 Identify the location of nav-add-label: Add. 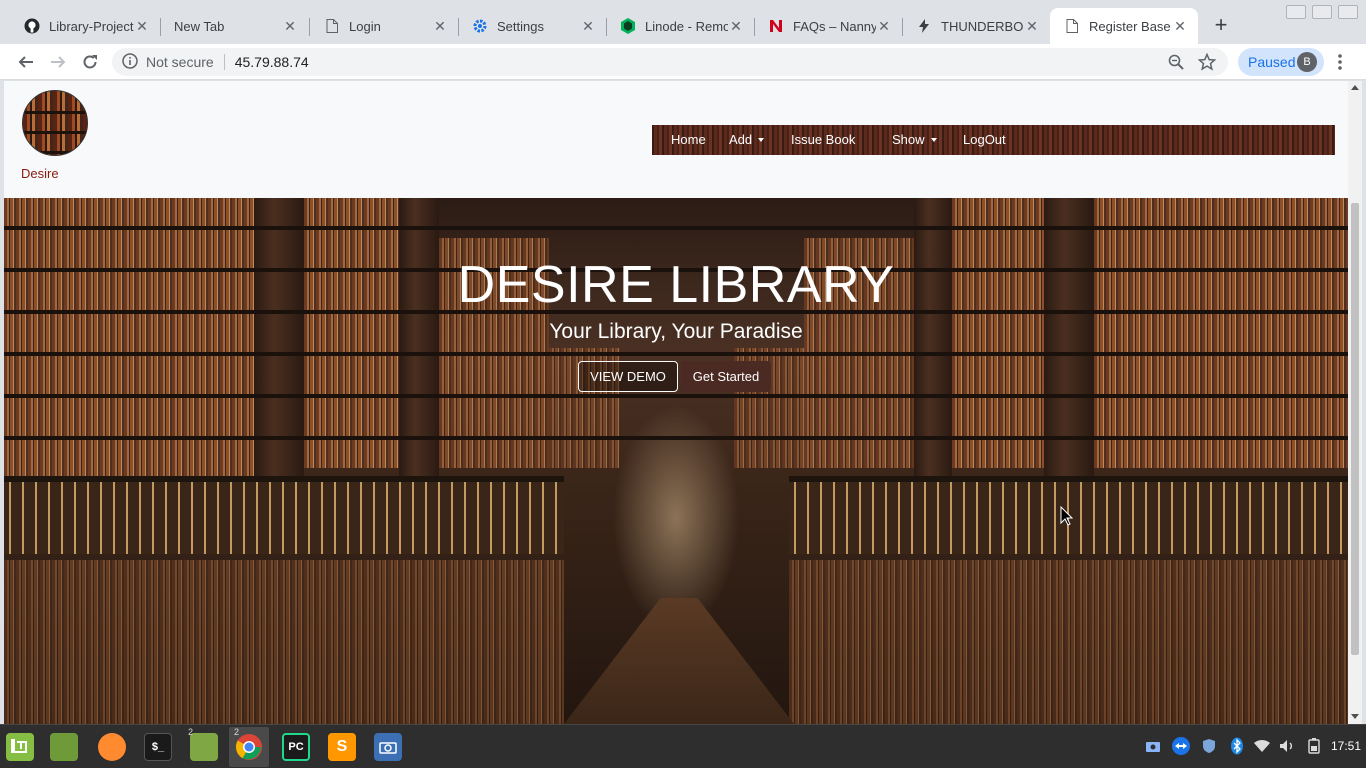
(741, 139).